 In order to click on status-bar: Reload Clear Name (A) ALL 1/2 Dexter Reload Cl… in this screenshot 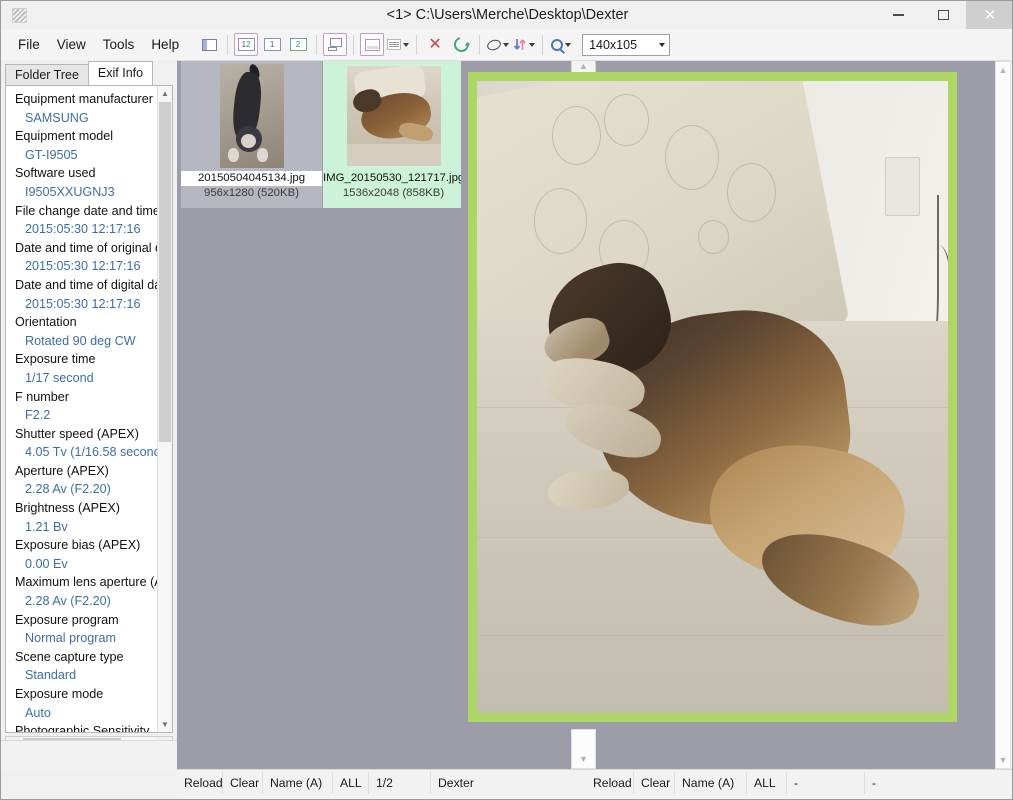, I will do `click(594, 784)`.